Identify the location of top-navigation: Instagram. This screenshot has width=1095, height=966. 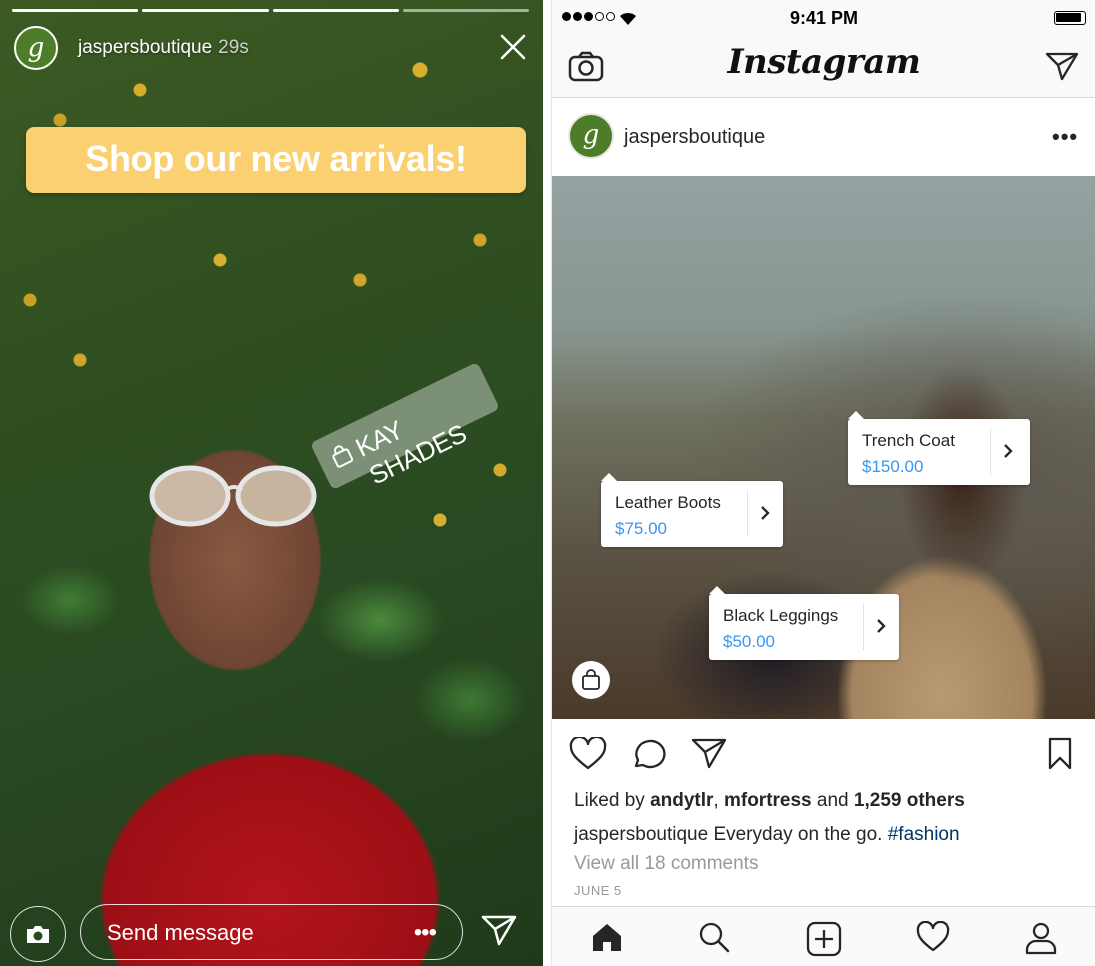
(823, 67).